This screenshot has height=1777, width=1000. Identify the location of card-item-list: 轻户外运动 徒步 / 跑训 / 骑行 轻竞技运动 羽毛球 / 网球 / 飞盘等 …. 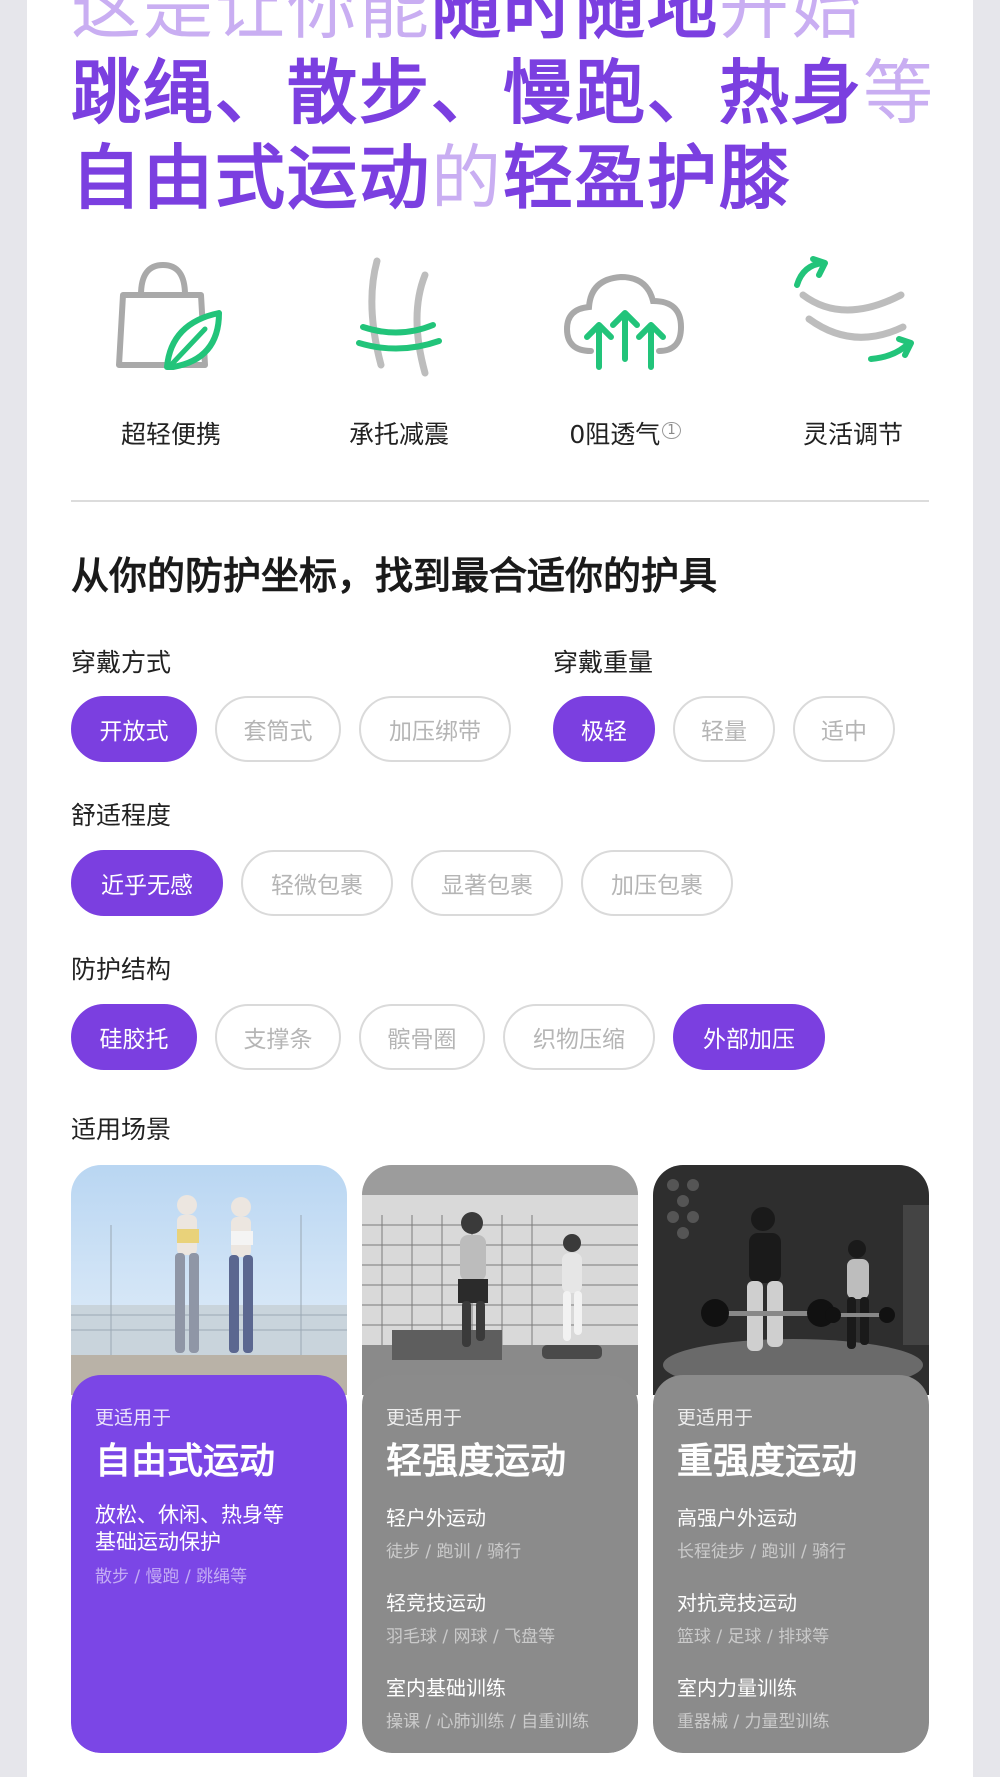
(500, 1617).